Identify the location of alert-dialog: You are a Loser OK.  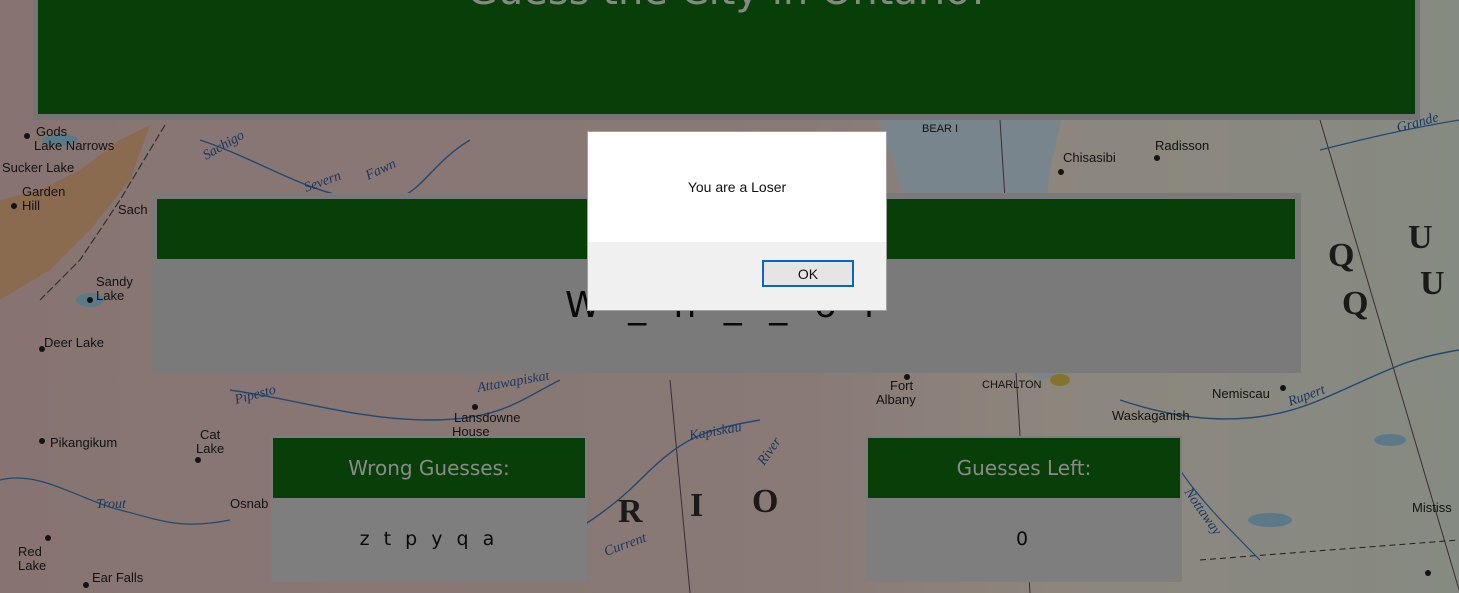
(737, 221).